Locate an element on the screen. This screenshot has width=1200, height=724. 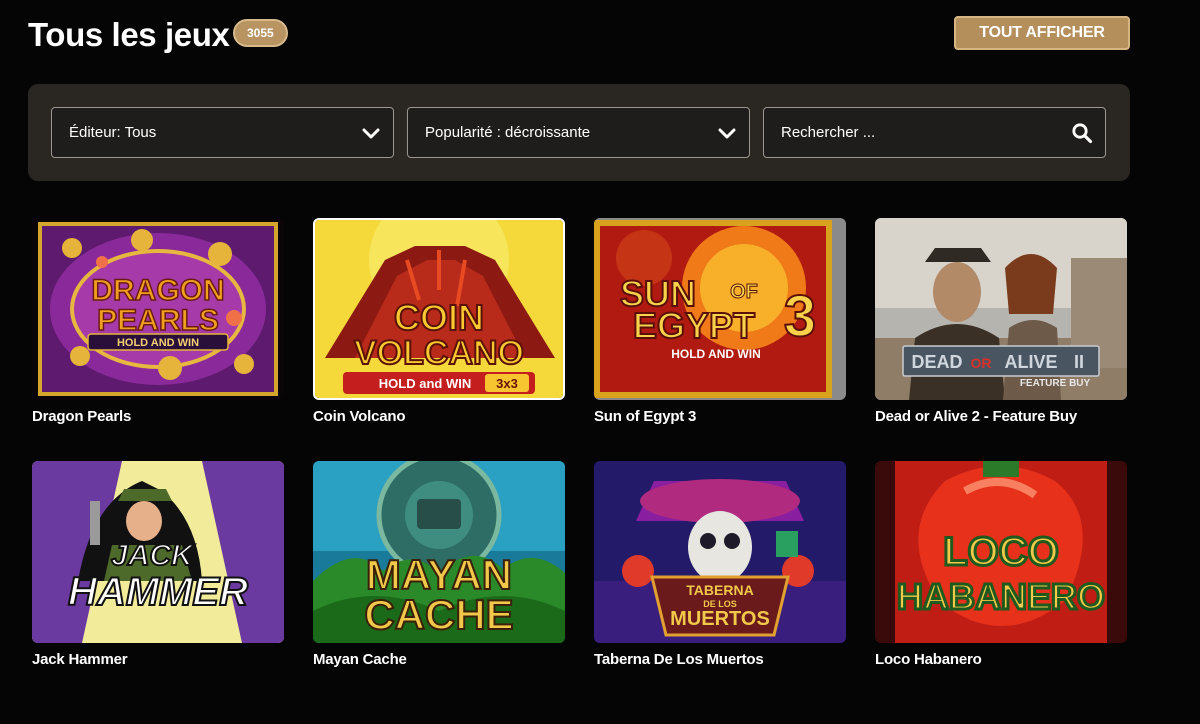
art-text: HOLD and WIN is located at coordinates (425, 383).